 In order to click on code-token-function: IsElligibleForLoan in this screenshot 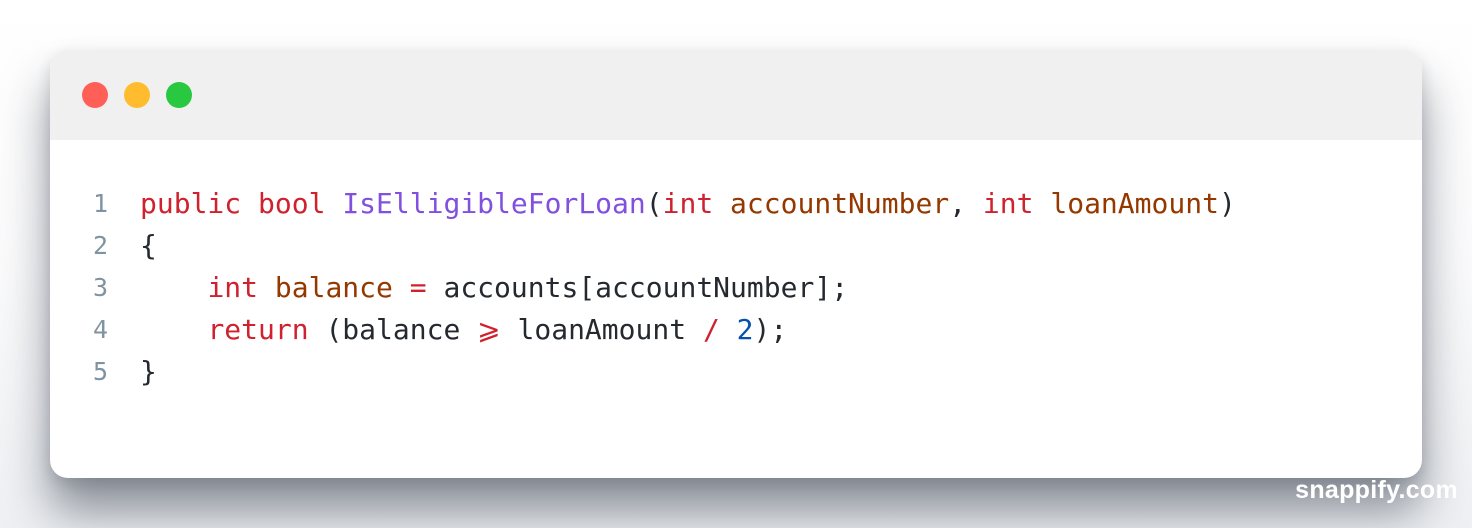, I will do `click(494, 203)`.